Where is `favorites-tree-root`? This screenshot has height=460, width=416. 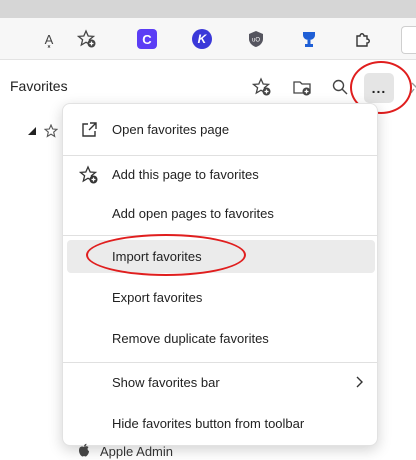 favorites-tree-root is located at coordinates (43, 132).